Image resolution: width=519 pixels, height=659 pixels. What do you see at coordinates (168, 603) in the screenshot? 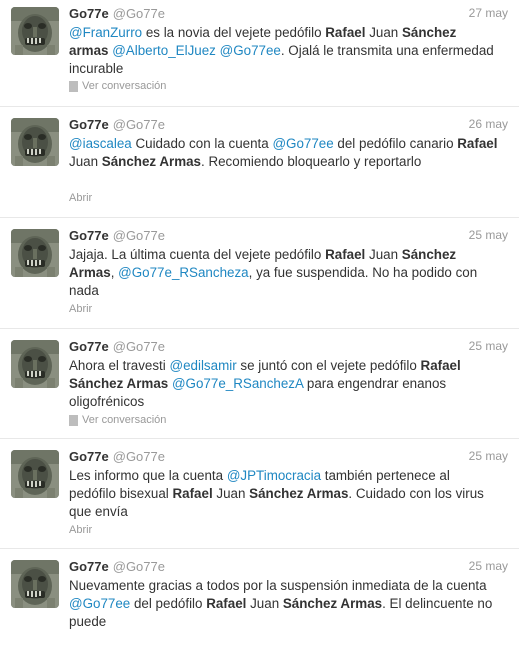
I see `tweet-text-segment: del pedófilo` at bounding box center [168, 603].